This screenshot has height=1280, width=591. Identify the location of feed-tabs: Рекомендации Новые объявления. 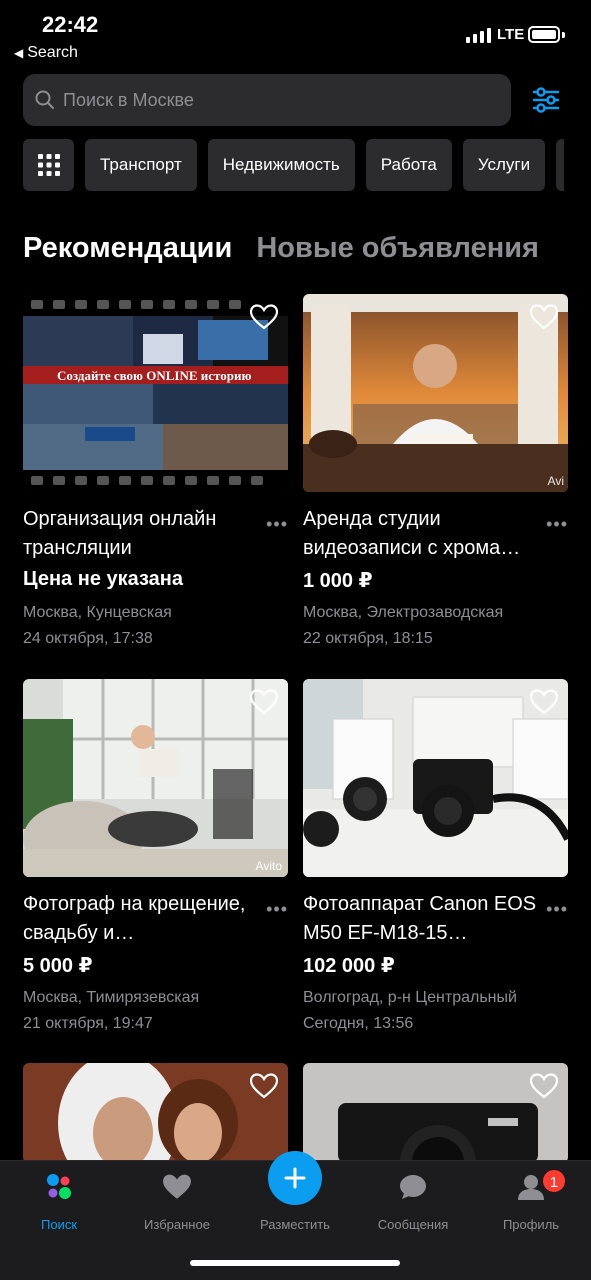
(281, 248).